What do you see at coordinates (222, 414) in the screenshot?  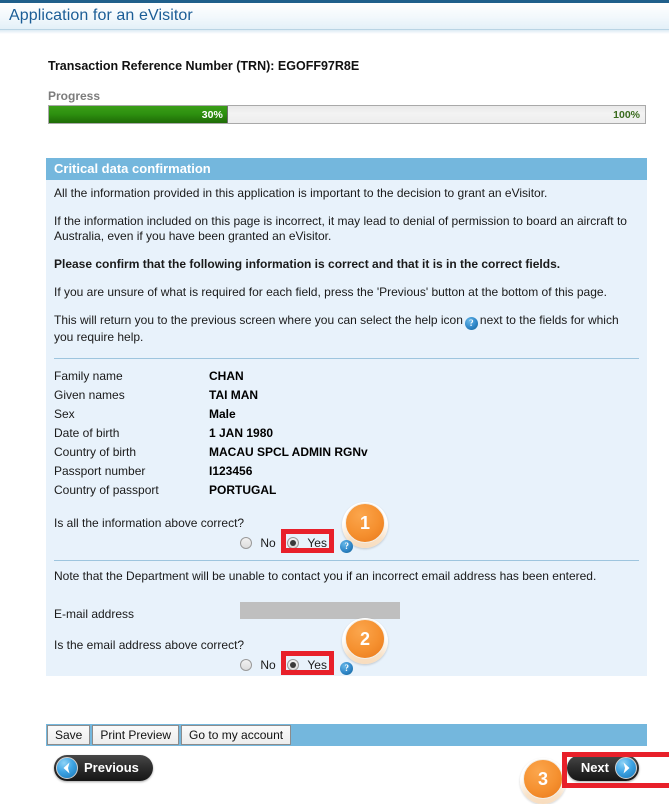 I see `detail-value-sex: Male` at bounding box center [222, 414].